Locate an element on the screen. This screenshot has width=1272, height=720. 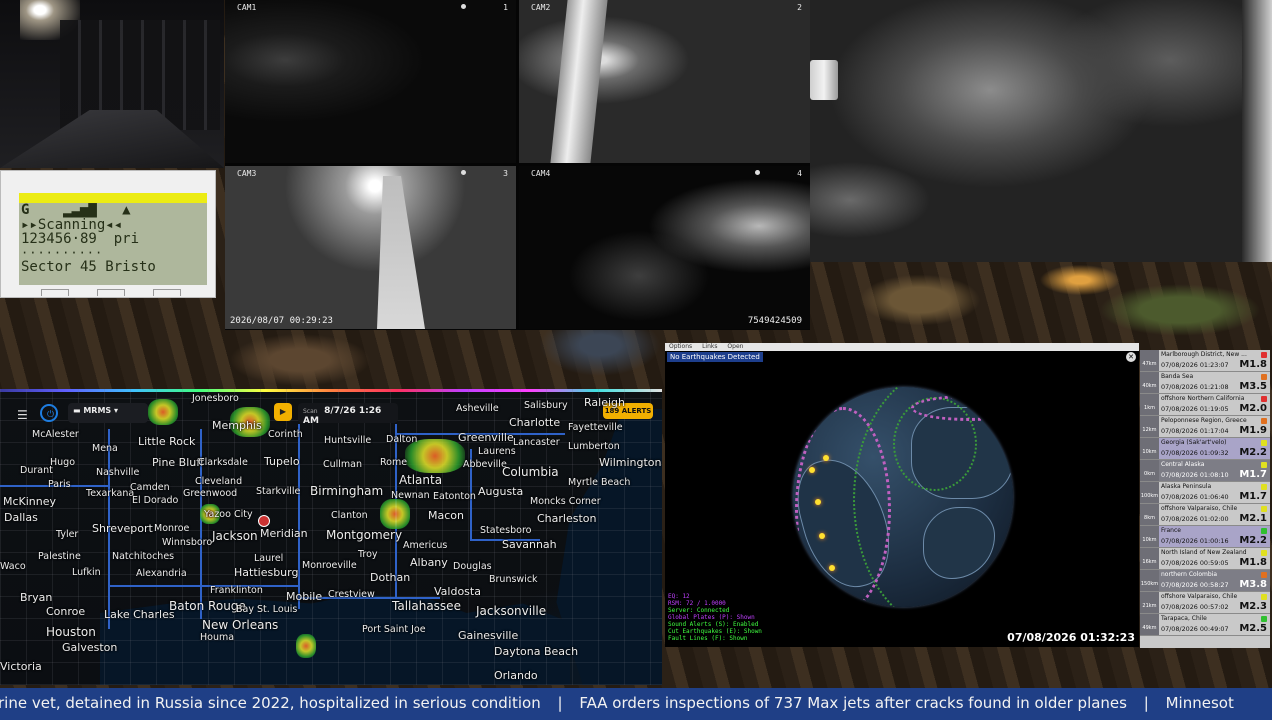
city-label: Charleston is located at coordinates (567, 518).